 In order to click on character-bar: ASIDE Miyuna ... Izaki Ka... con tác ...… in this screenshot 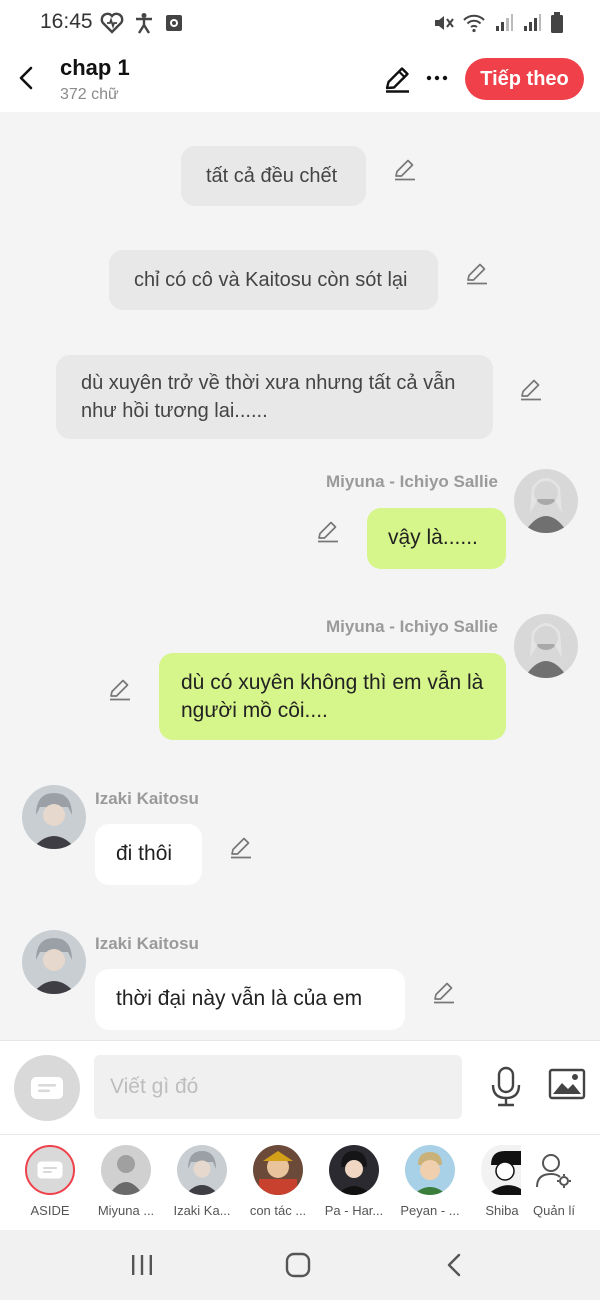, I will do `click(300, 1182)`.